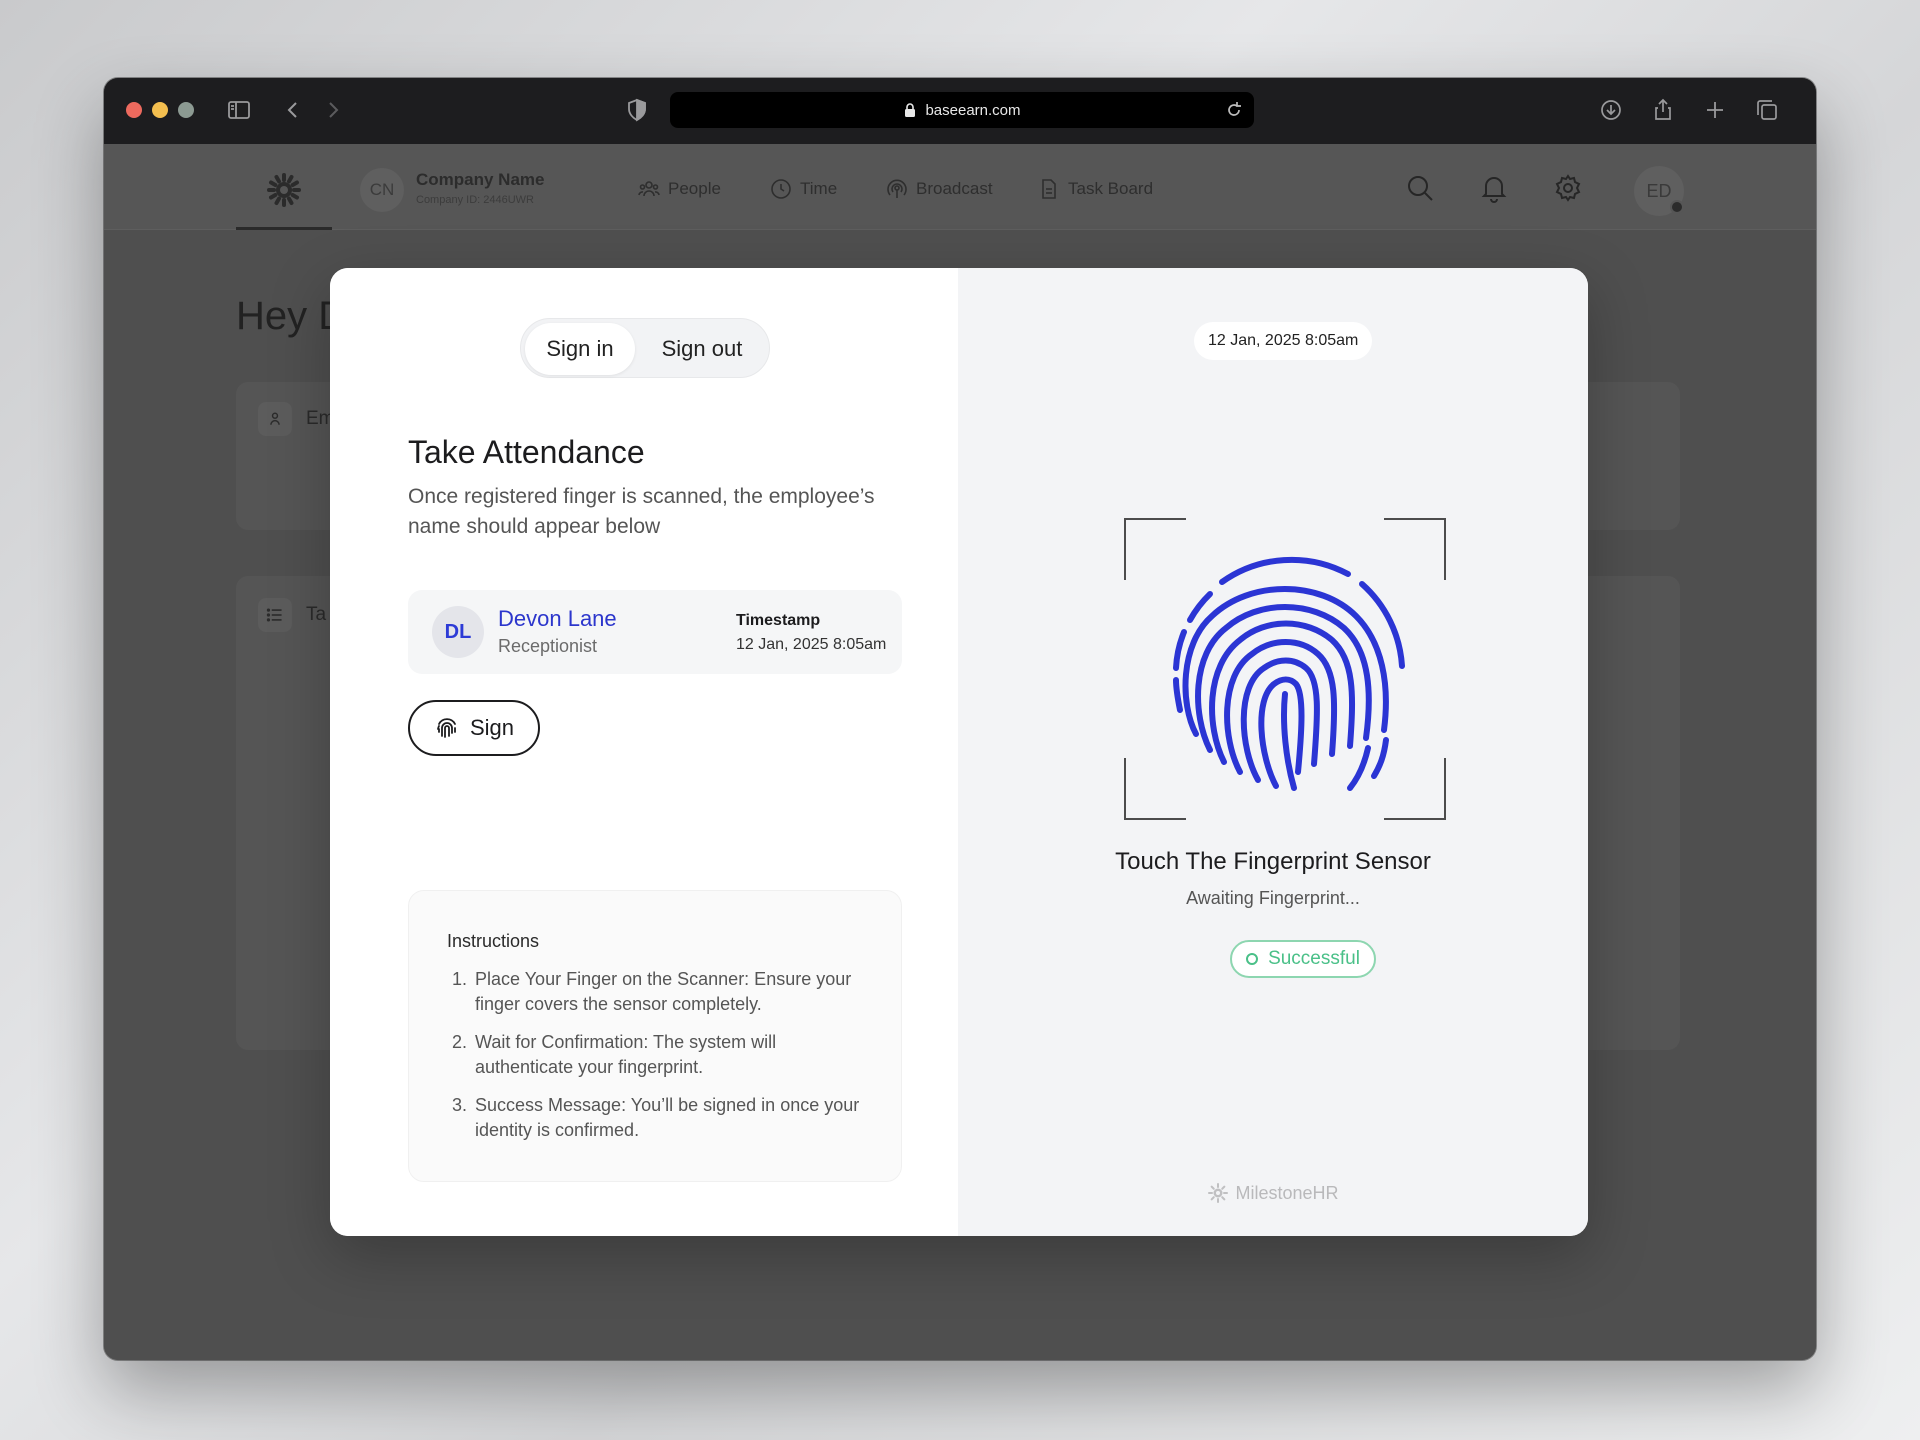 The image size is (1920, 1440). I want to click on brand-footer: MilestoneHR, so click(1273, 1193).